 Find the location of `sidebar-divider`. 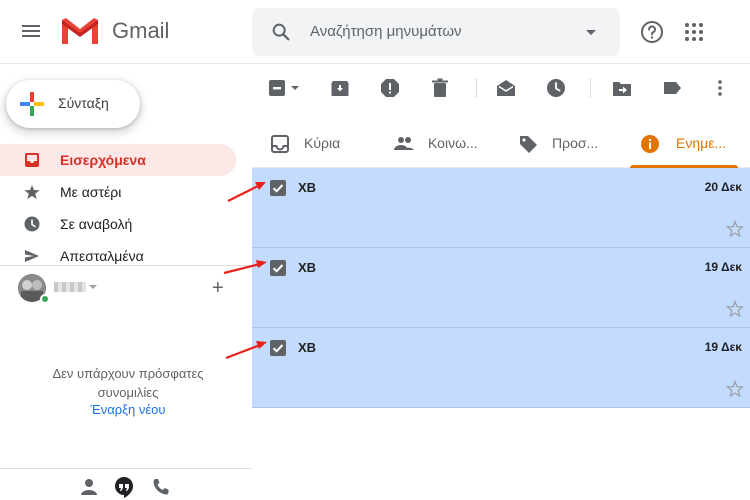

sidebar-divider is located at coordinates (126, 265).